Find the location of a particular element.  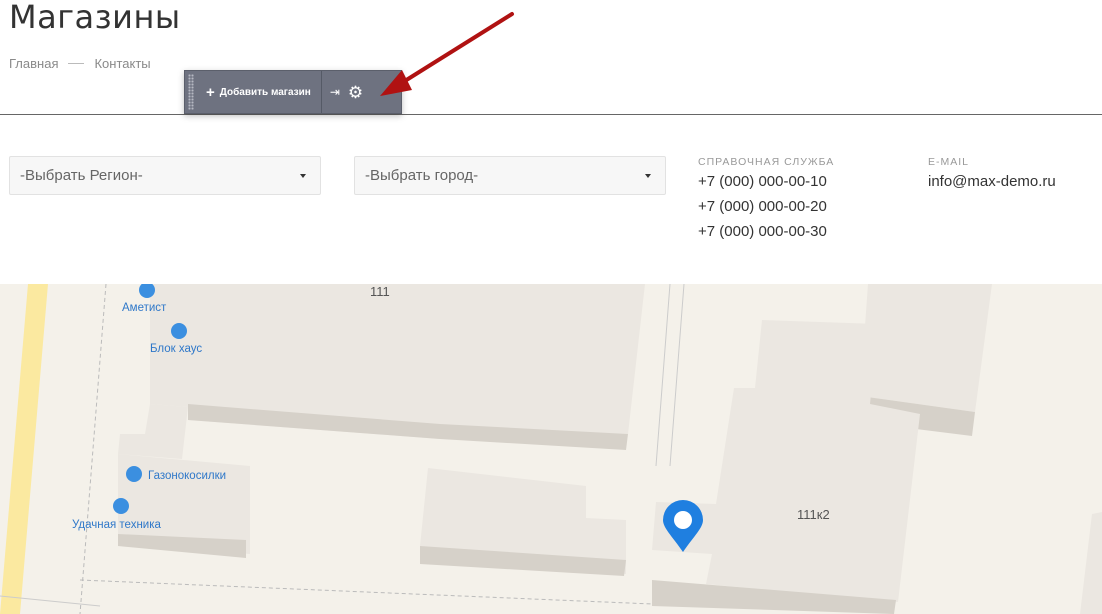

breadcrumb: Главная Контакты is located at coordinates (80, 63).